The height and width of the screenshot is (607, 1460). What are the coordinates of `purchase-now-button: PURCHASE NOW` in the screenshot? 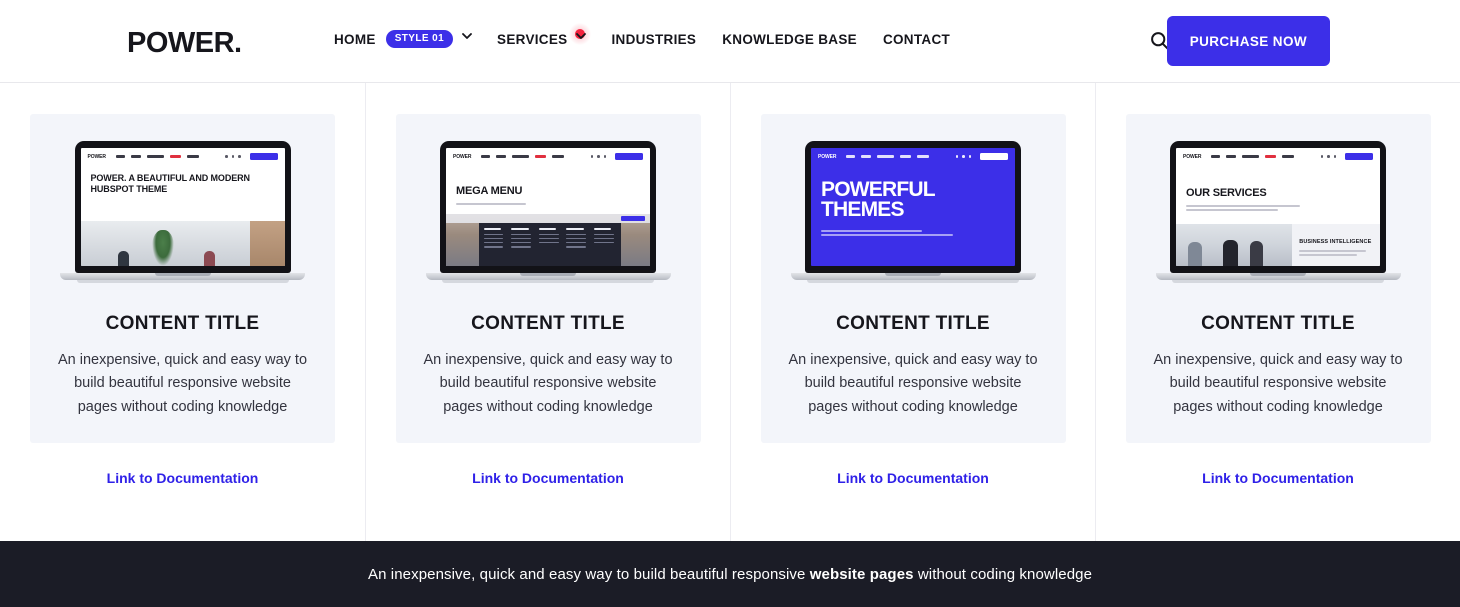 It's located at (1248, 41).